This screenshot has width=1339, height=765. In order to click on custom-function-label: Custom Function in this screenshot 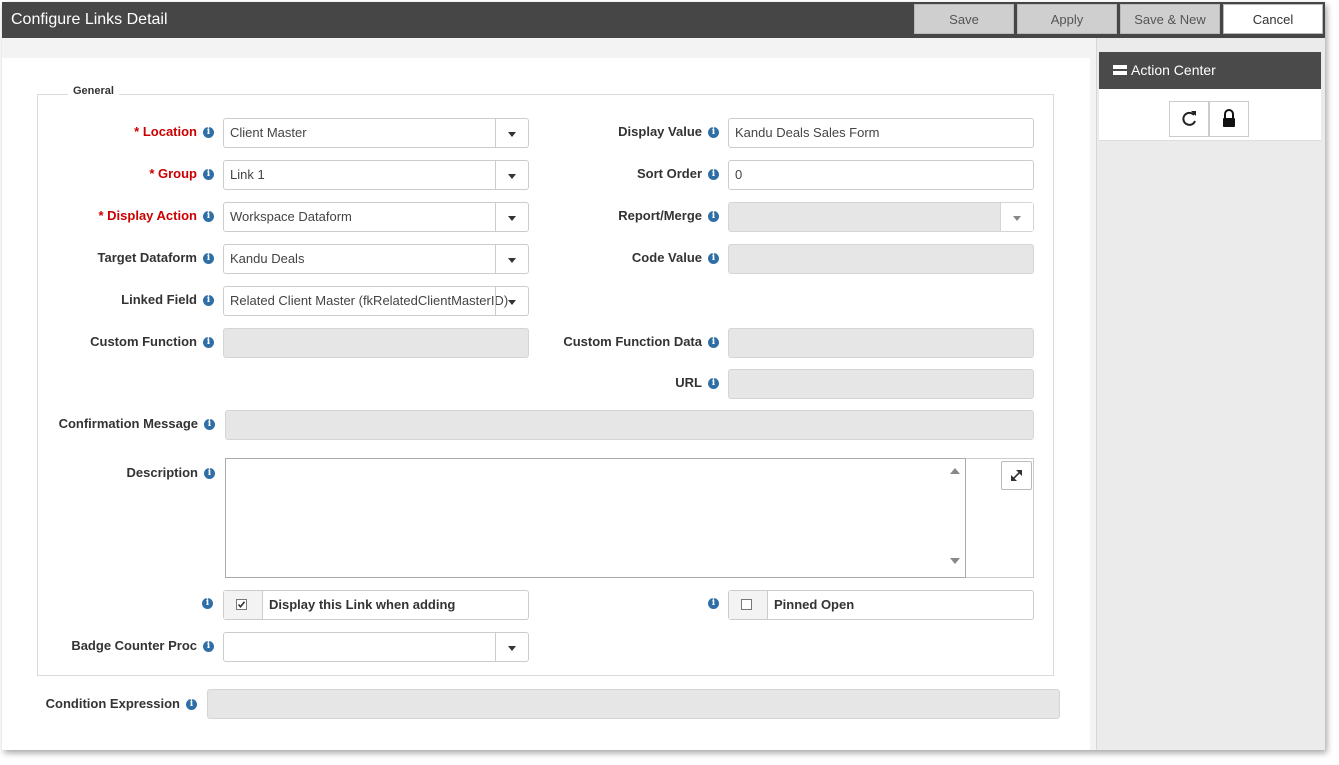, I will do `click(143, 341)`.